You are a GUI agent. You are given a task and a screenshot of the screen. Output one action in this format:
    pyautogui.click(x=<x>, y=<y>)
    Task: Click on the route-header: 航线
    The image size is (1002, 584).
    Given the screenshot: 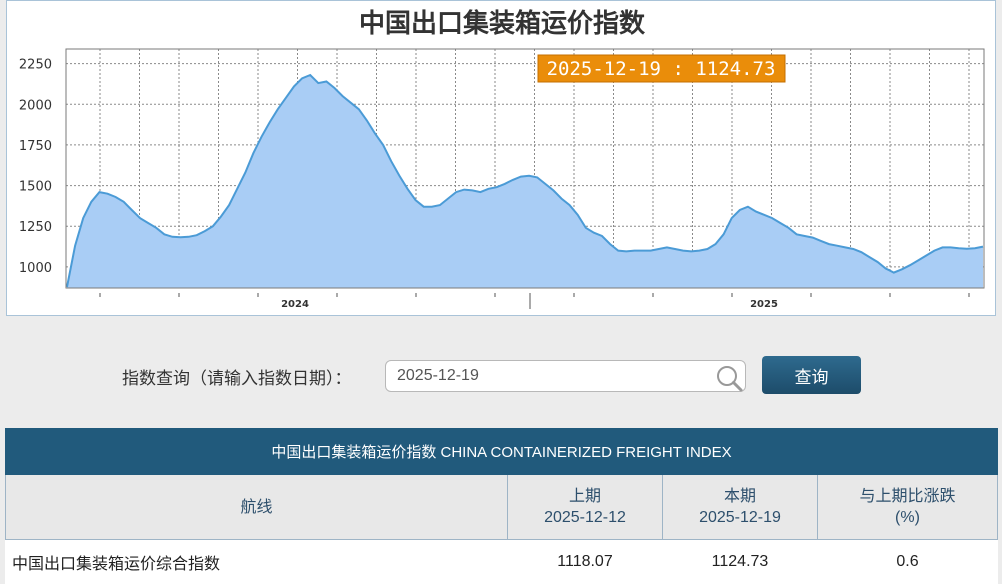 What is the action you would take?
    pyautogui.click(x=257, y=507)
    